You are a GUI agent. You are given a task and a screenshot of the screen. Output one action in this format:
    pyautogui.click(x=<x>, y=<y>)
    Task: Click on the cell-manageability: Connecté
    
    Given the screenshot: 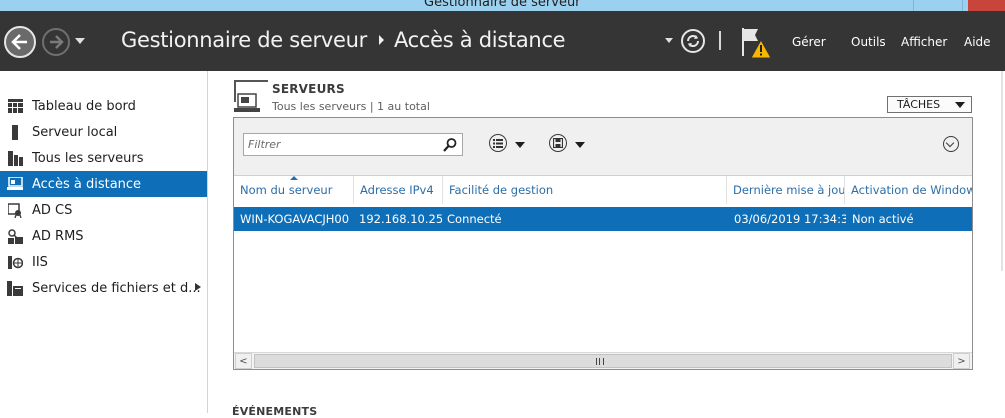 What is the action you would take?
    pyautogui.click(x=474, y=219)
    